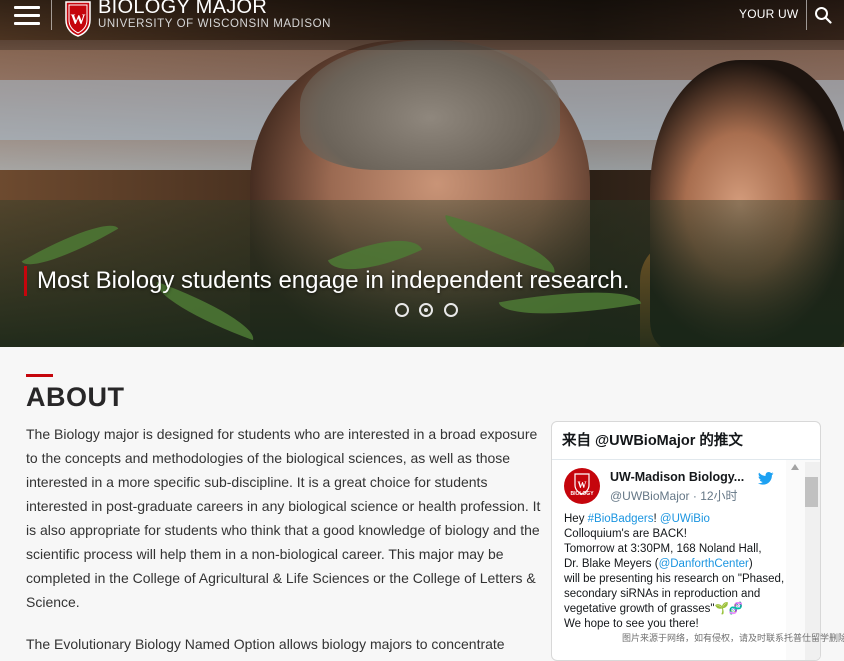  I want to click on site-title: BIOLOGY MAJOR, so click(182, 9).